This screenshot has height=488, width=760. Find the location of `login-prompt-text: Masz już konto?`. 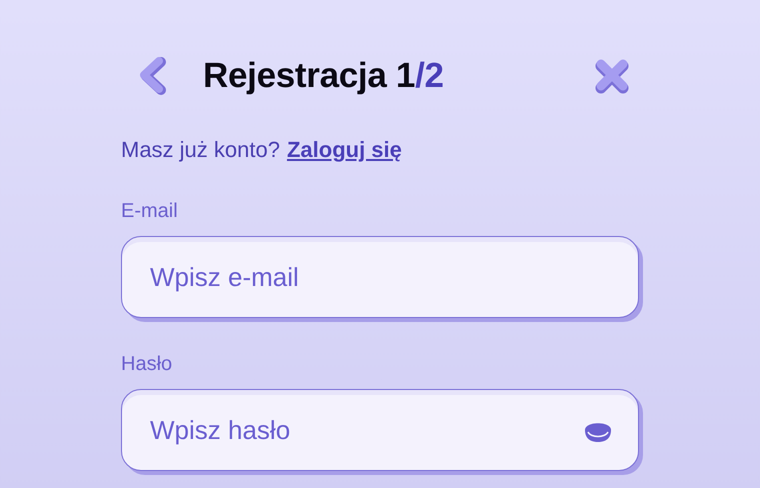

login-prompt-text: Masz już konto? is located at coordinates (200, 150).